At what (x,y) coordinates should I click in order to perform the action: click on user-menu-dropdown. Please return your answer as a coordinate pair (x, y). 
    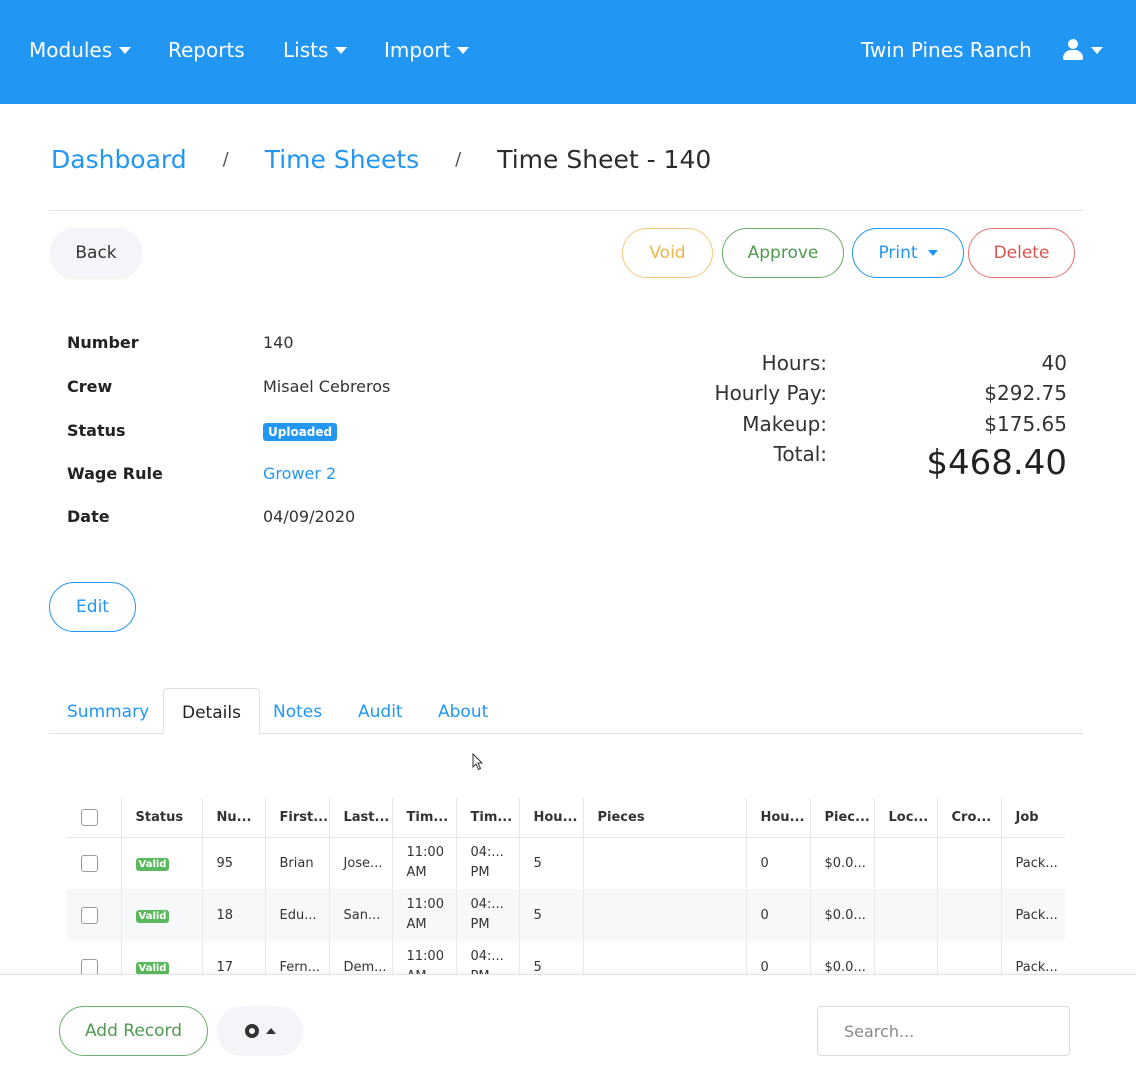
    Looking at the image, I should click on (1082, 50).